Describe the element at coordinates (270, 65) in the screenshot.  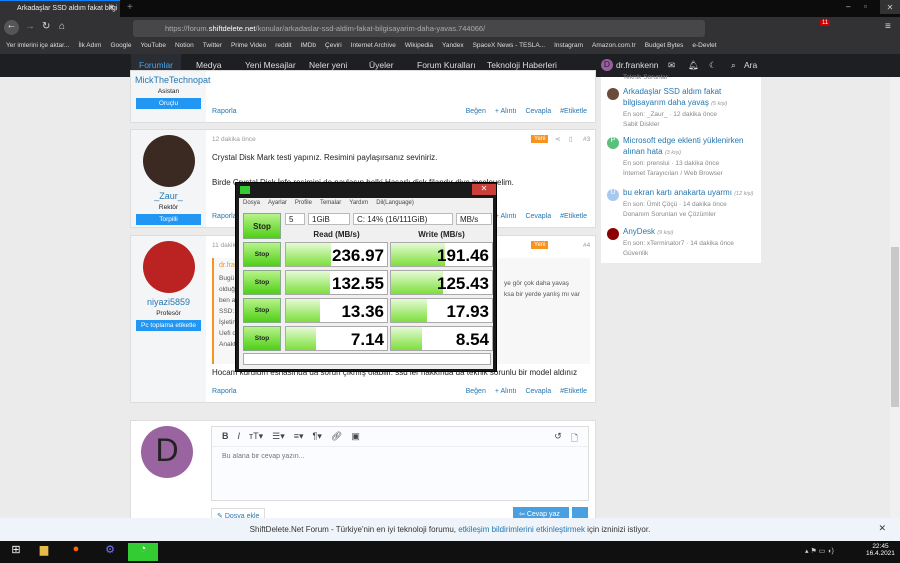
I see `nav-yeni-mesajlar: Yeni Mesajlar` at that location.